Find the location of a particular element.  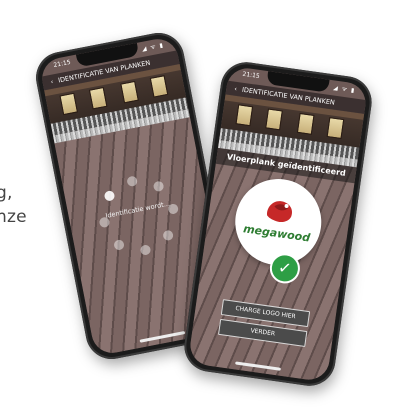

background-text-line-2: nze is located at coordinates (13, 217).